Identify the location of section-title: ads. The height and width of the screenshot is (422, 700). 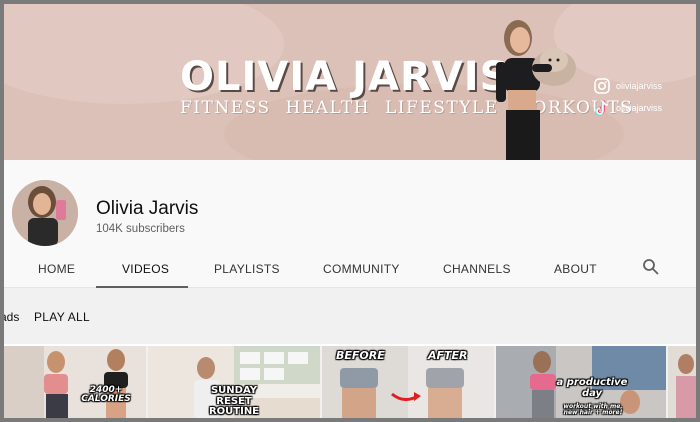
(12, 317).